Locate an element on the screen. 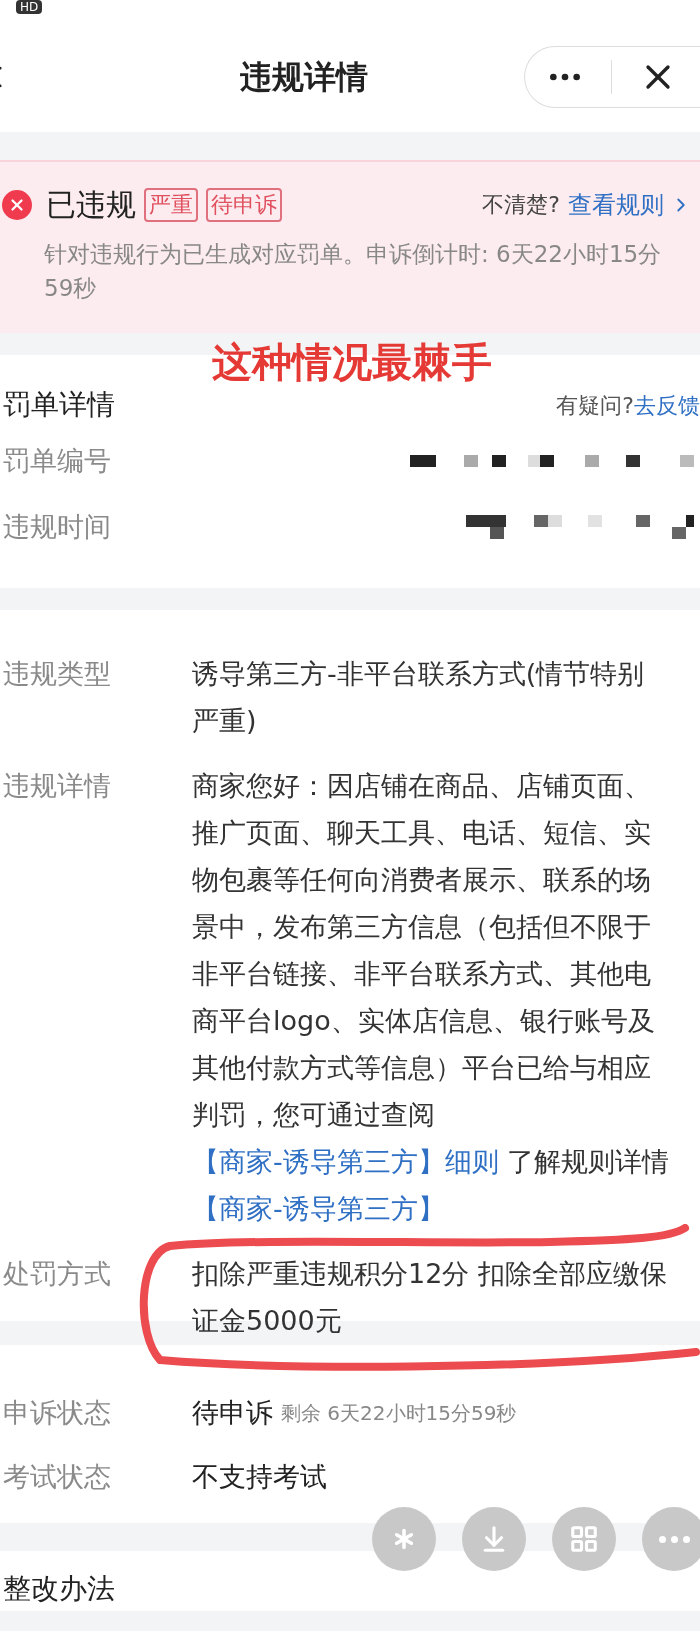 The height and width of the screenshot is (1631, 700). field-value: 待申诉 is located at coordinates (232, 1412).